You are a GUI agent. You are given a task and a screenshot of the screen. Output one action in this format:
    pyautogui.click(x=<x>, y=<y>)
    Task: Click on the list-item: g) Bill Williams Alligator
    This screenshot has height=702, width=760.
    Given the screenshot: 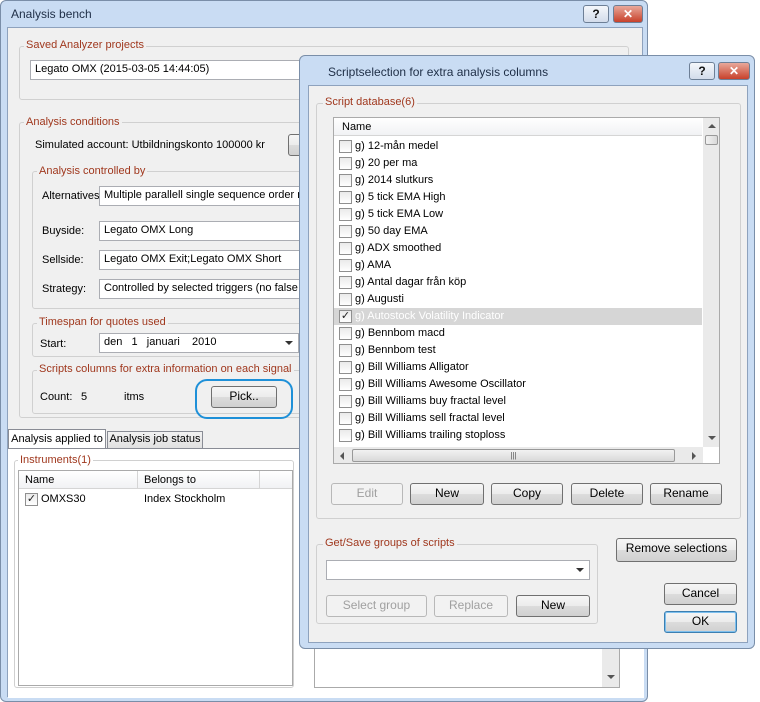 What is the action you would take?
    pyautogui.click(x=518, y=367)
    